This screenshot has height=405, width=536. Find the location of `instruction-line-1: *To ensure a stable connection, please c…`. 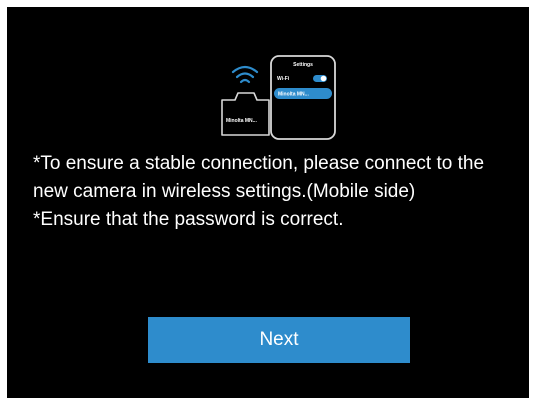

instruction-line-1: *To ensure a stable connection, please c… is located at coordinates (259, 177).